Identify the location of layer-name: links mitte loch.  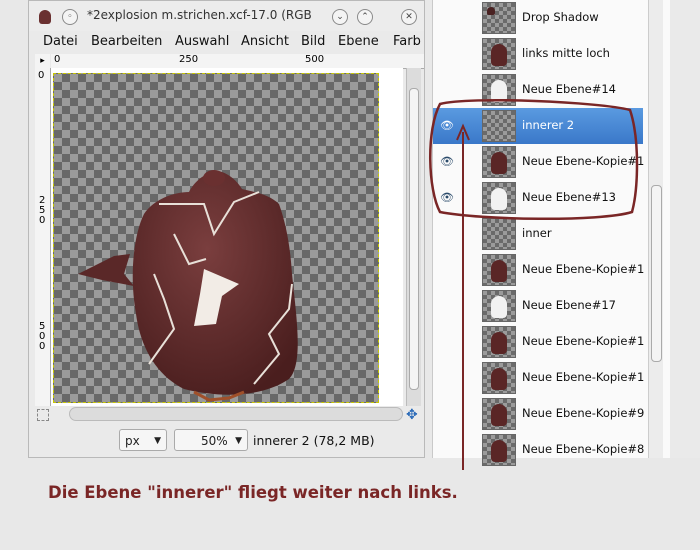
(566, 53).